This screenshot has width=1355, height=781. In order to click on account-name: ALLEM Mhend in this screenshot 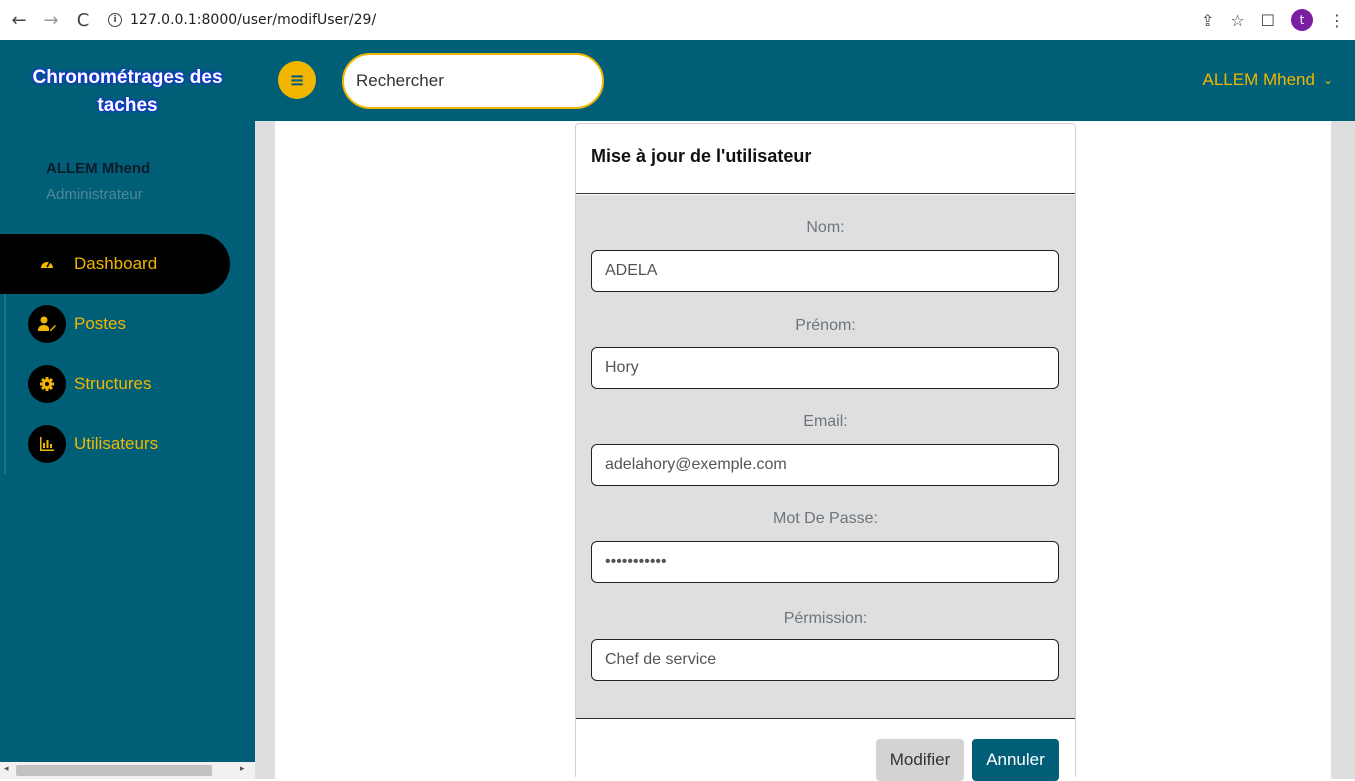, I will do `click(1258, 79)`.